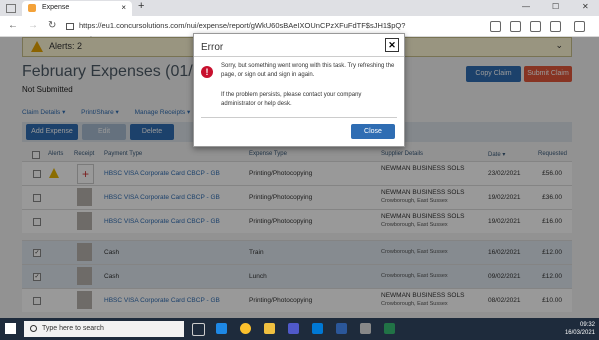 This screenshot has height=340, width=599. Describe the element at coordinates (579, 26) in the screenshot. I see `more-menu-icon` at that location.